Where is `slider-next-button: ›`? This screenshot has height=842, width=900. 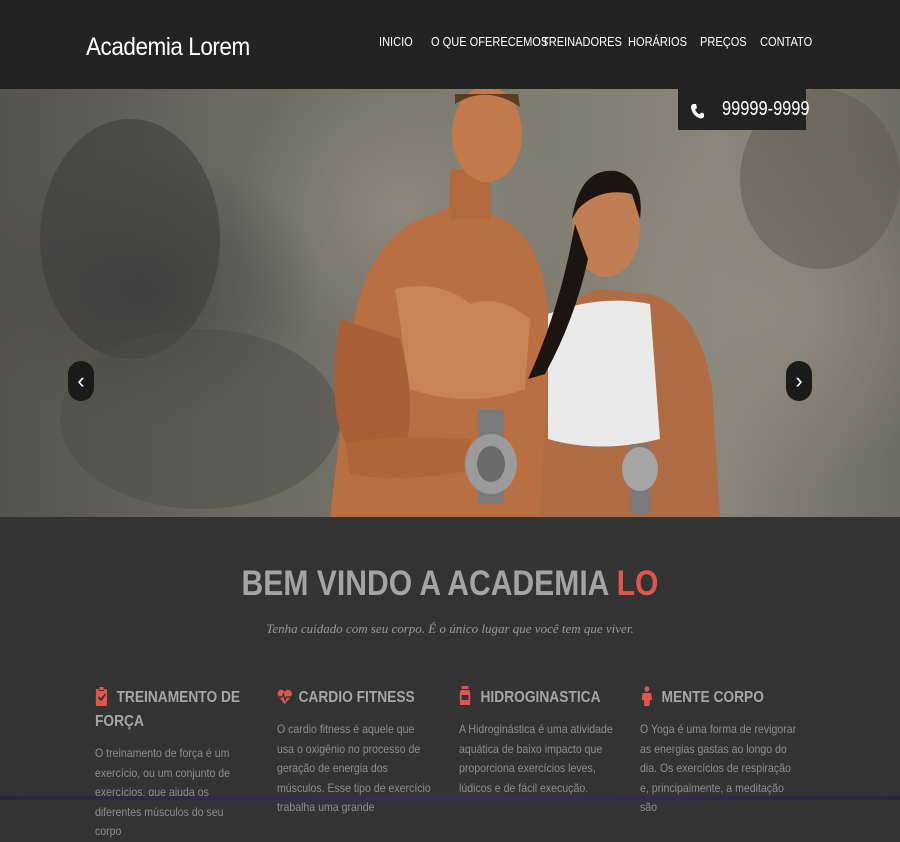 slider-next-button: › is located at coordinates (799, 381).